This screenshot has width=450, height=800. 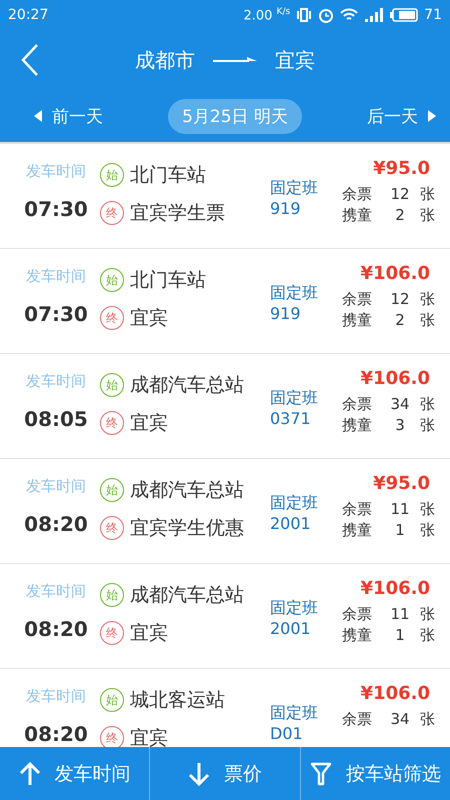 I want to click on down-arrow-icon, so click(x=199, y=773).